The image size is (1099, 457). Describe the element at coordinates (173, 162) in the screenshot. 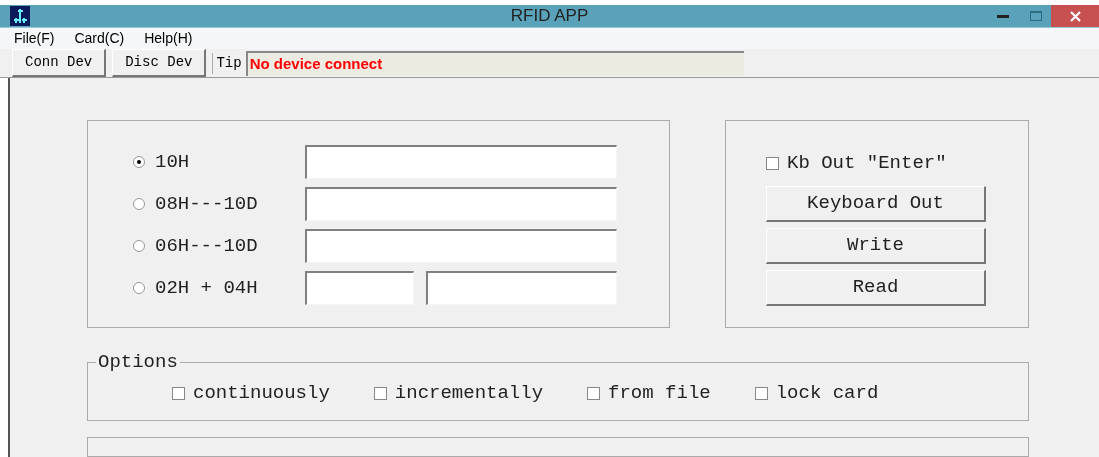

I see `radio-label: 10H` at that location.